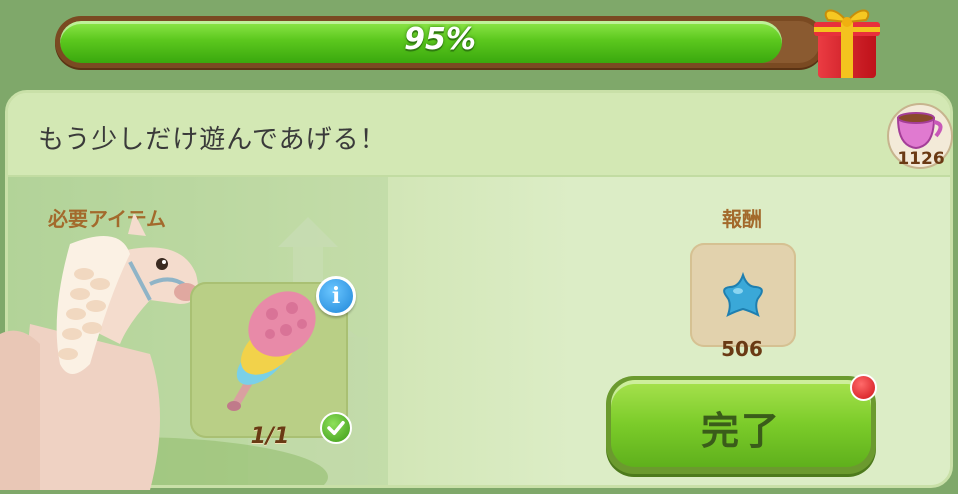 The width and height of the screenshot is (958, 494). Describe the element at coordinates (270, 436) in the screenshot. I see `required-item-count: 1/1` at that location.